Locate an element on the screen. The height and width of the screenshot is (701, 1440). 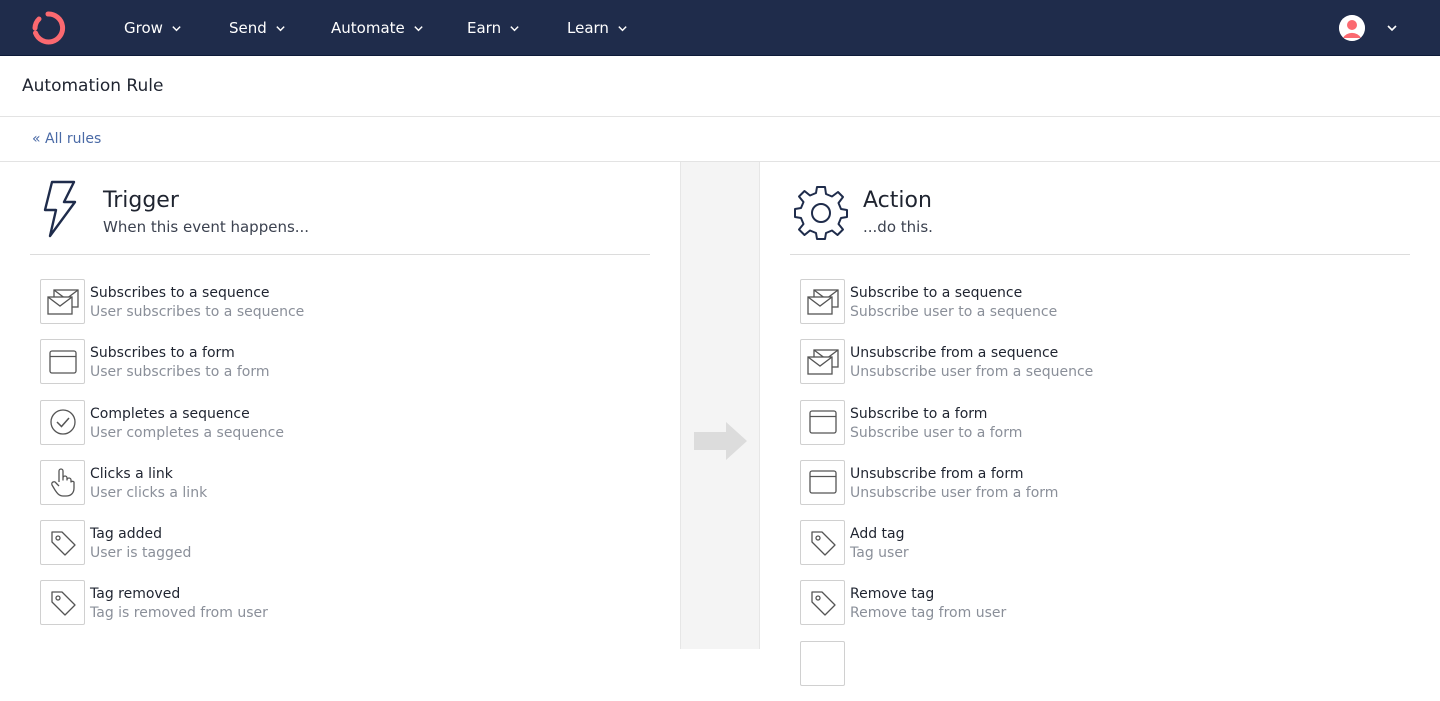
breadcrumb: « All rules is located at coordinates (720, 139).